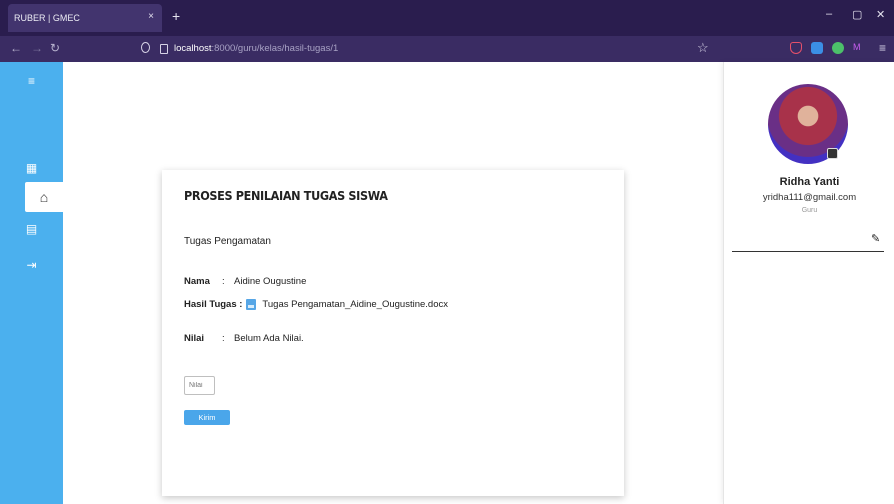 Image resolution: width=894 pixels, height=504 pixels. Describe the element at coordinates (286, 195) in the screenshot. I see `page-title: PROSES PENILAIAN TUGAS SISWA` at that location.